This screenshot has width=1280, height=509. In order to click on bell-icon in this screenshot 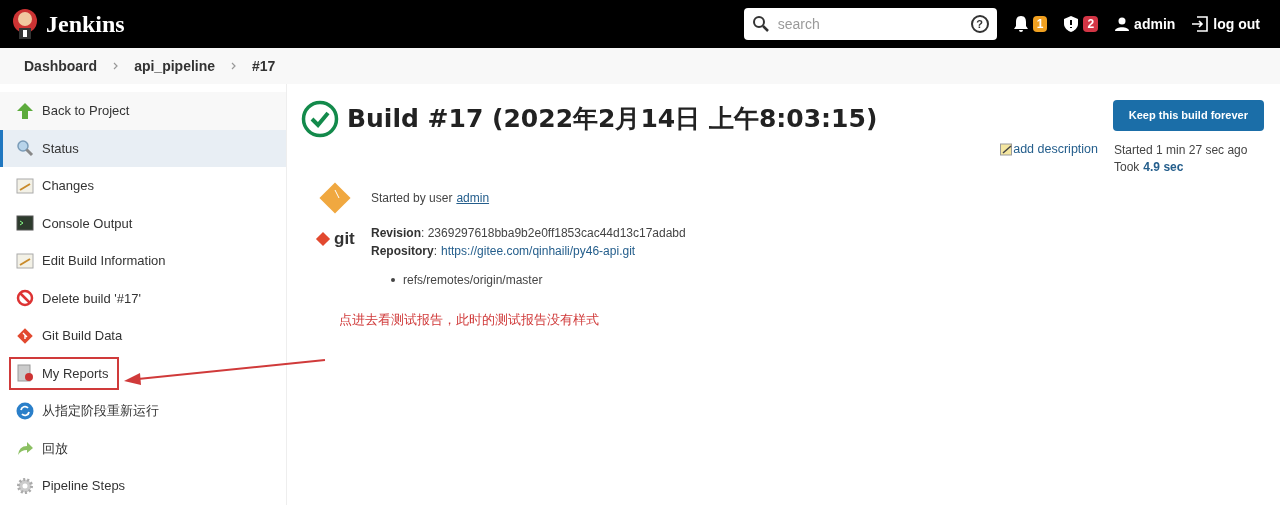, I will do `click(1020, 24)`.